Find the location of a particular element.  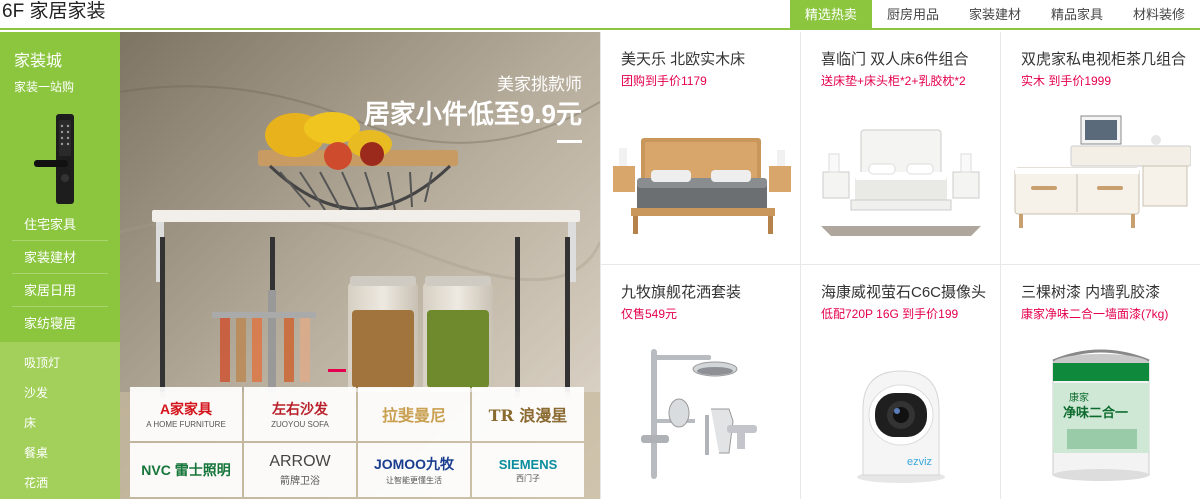

product-name: 三棵树漆 内墙乳胶漆 is located at coordinates (1091, 292).